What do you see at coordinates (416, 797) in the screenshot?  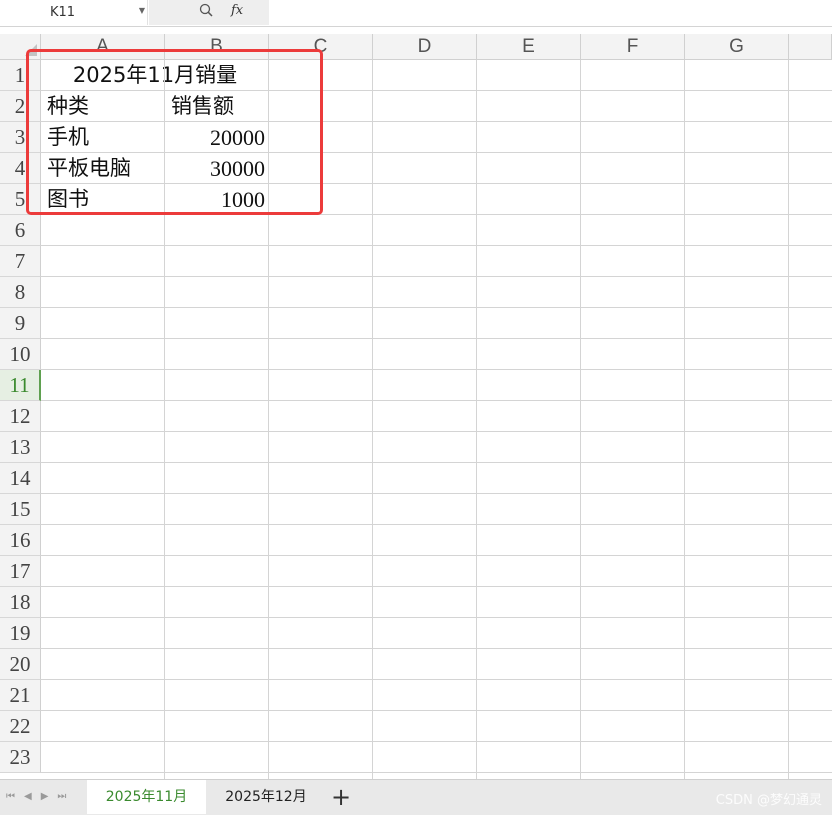 I see `sheet-tabs-bar: ⏮◀▶⏭ 2025年11月 2025年12月 + CSDN @梦幻通灵` at bounding box center [416, 797].